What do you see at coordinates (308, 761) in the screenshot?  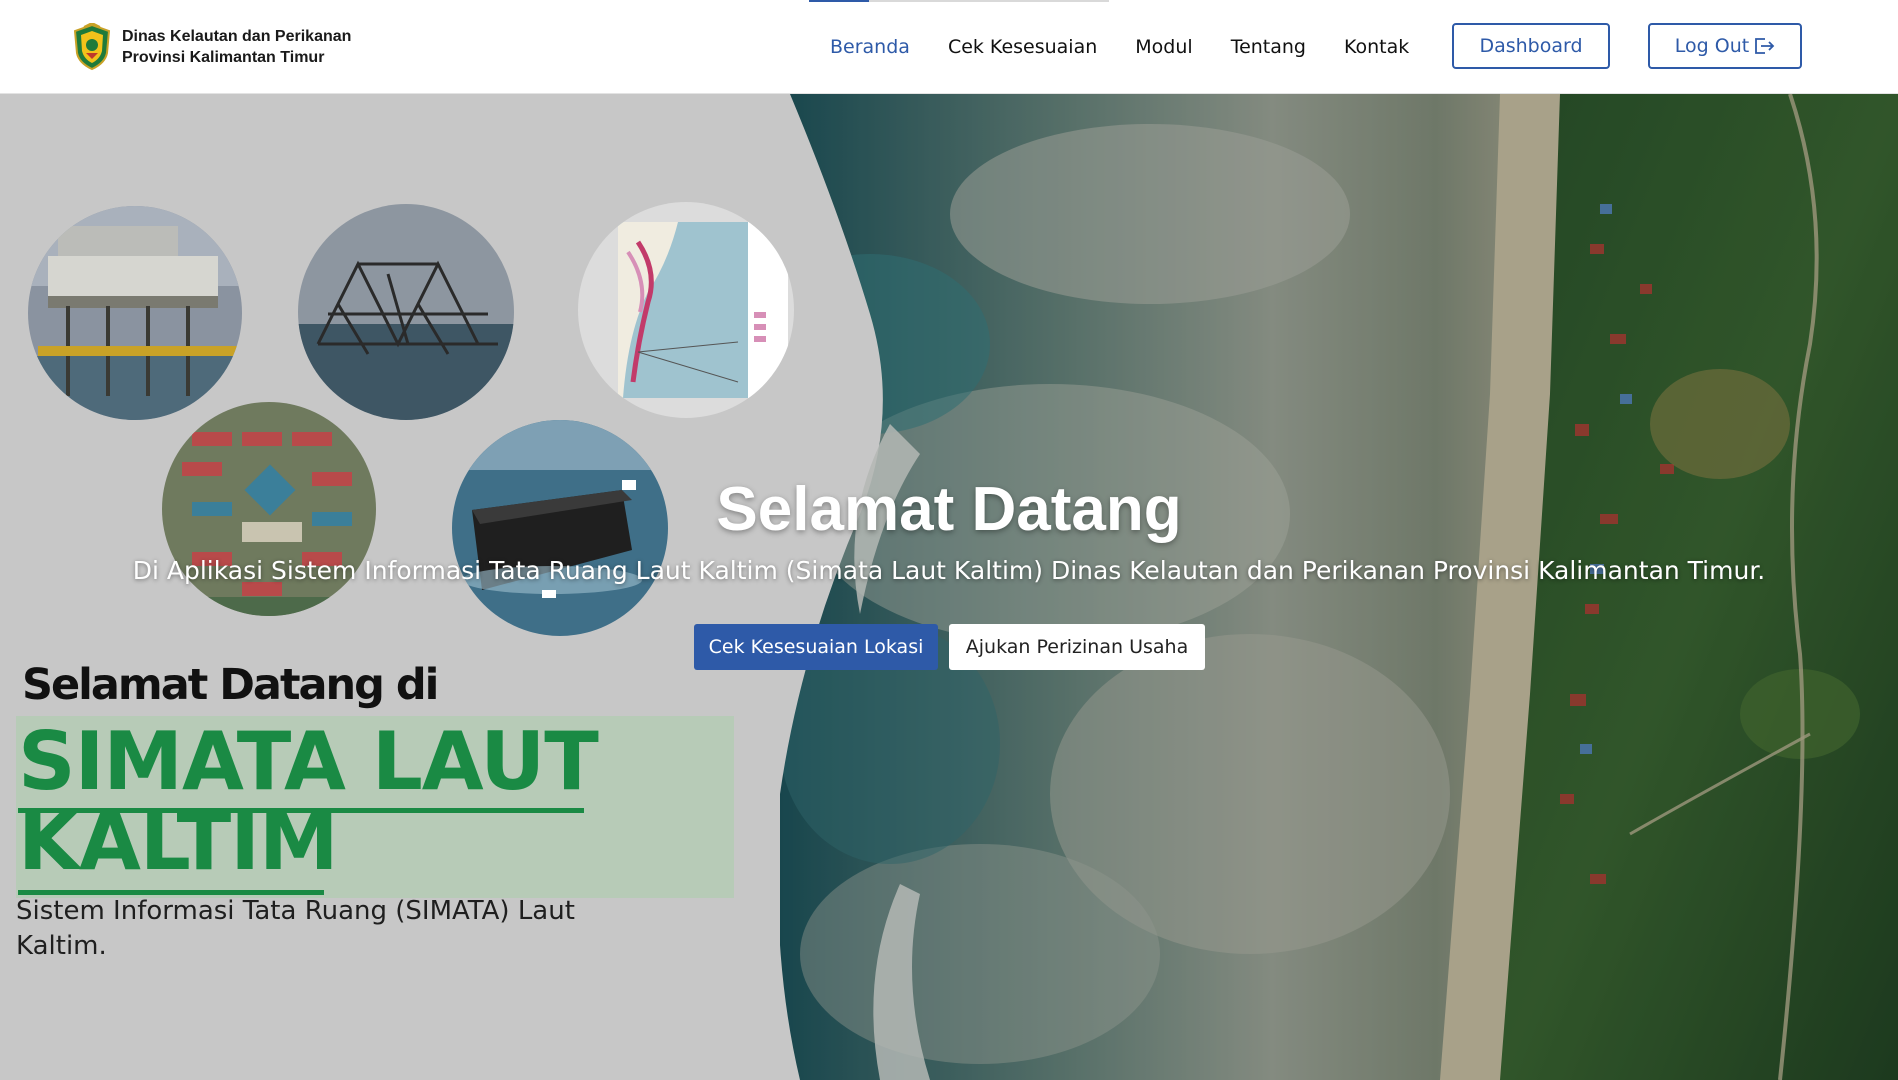 I see `promo-title-line-1: SIMATA LAUT` at bounding box center [308, 761].